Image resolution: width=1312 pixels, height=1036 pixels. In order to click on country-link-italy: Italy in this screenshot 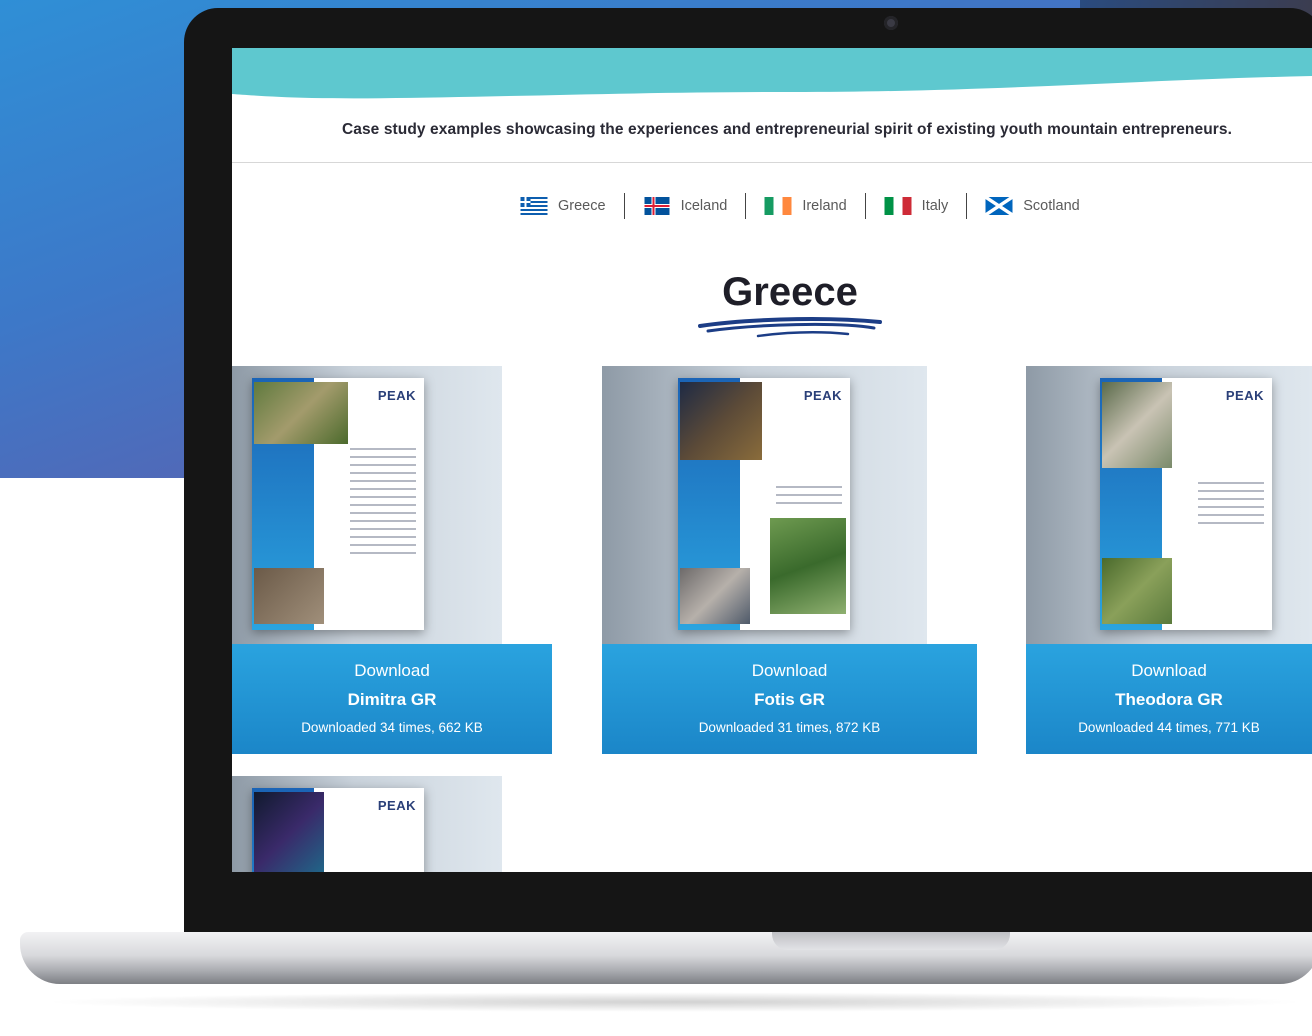, I will do `click(916, 206)`.